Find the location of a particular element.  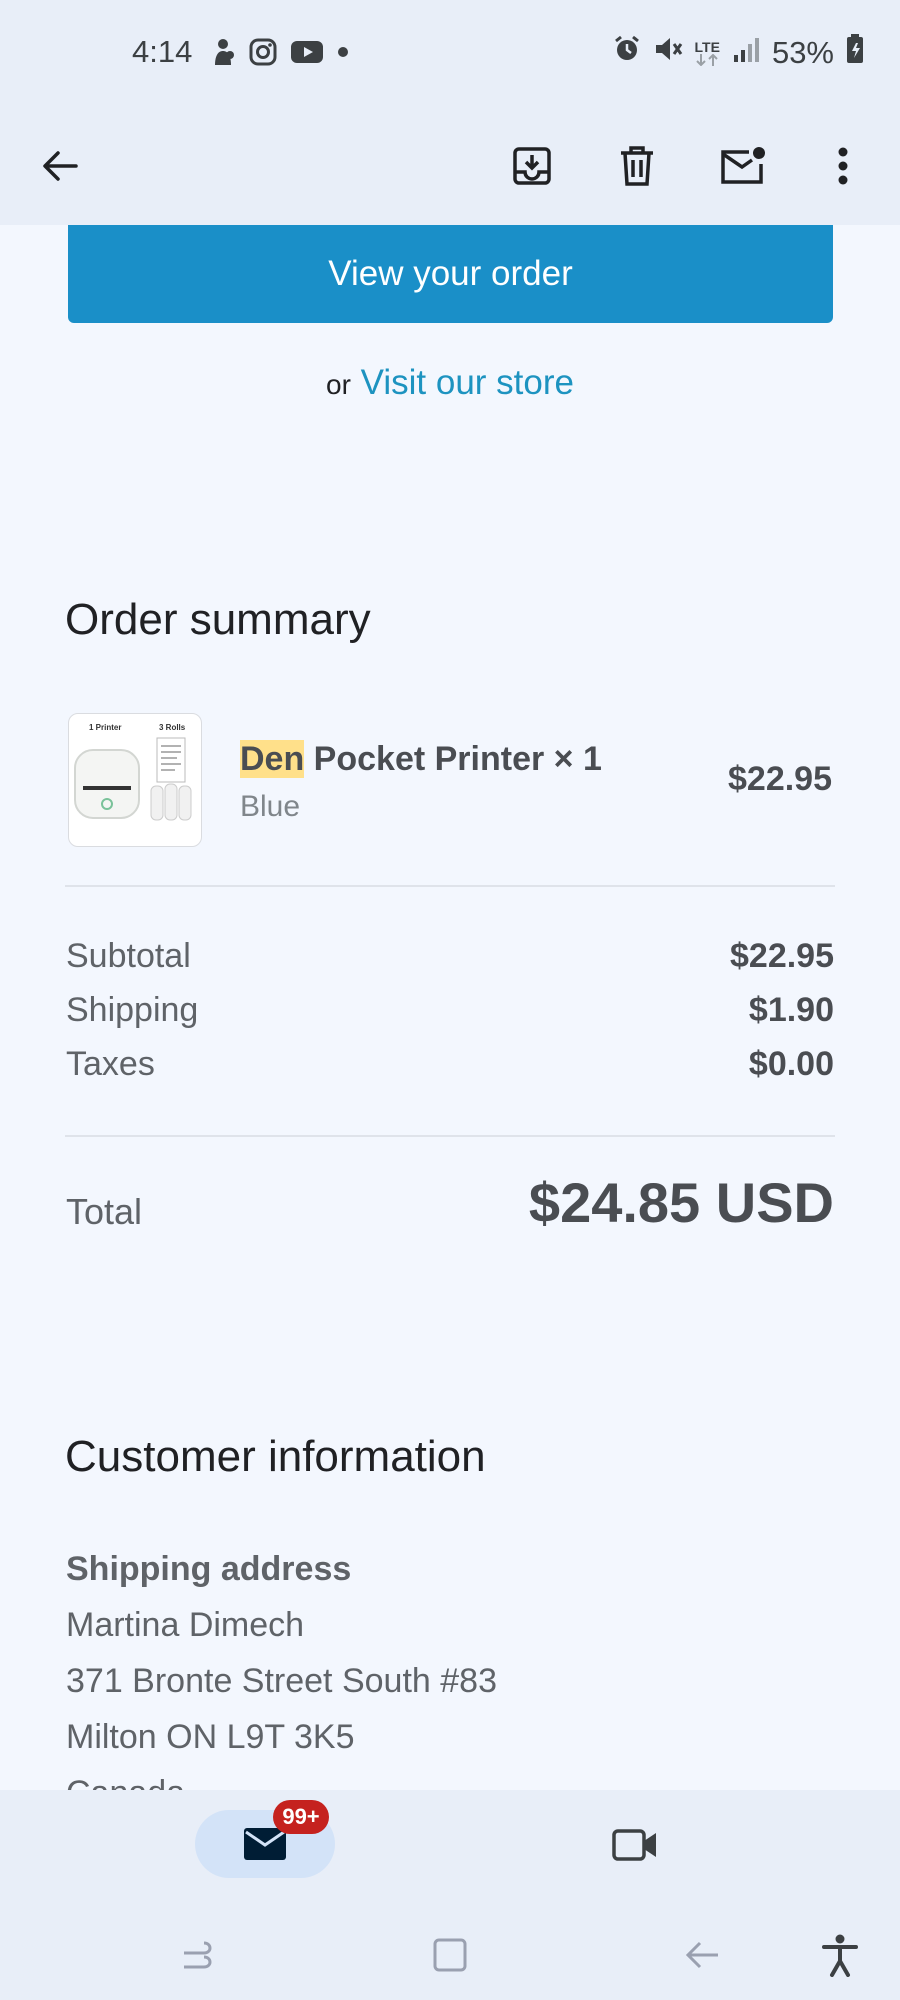

lte-label: LTE is located at coordinates (707, 47).